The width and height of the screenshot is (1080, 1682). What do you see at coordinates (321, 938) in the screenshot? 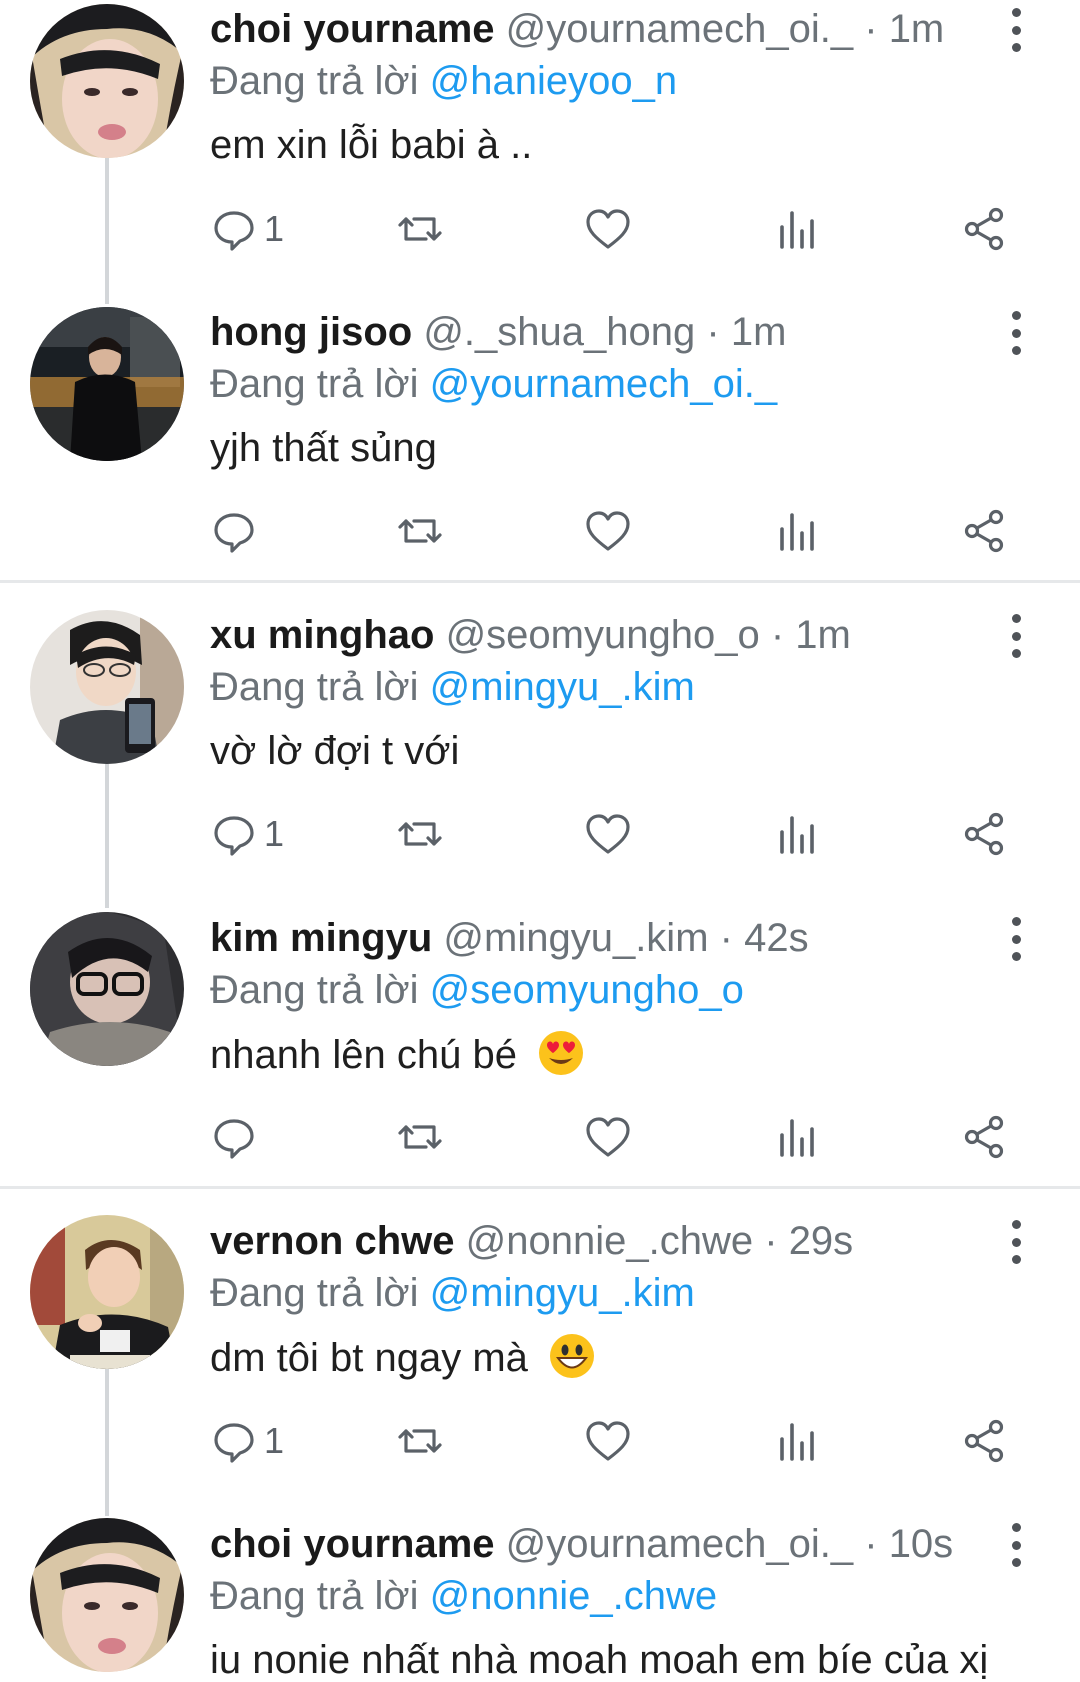
I see `display-name: kim mingyu` at bounding box center [321, 938].